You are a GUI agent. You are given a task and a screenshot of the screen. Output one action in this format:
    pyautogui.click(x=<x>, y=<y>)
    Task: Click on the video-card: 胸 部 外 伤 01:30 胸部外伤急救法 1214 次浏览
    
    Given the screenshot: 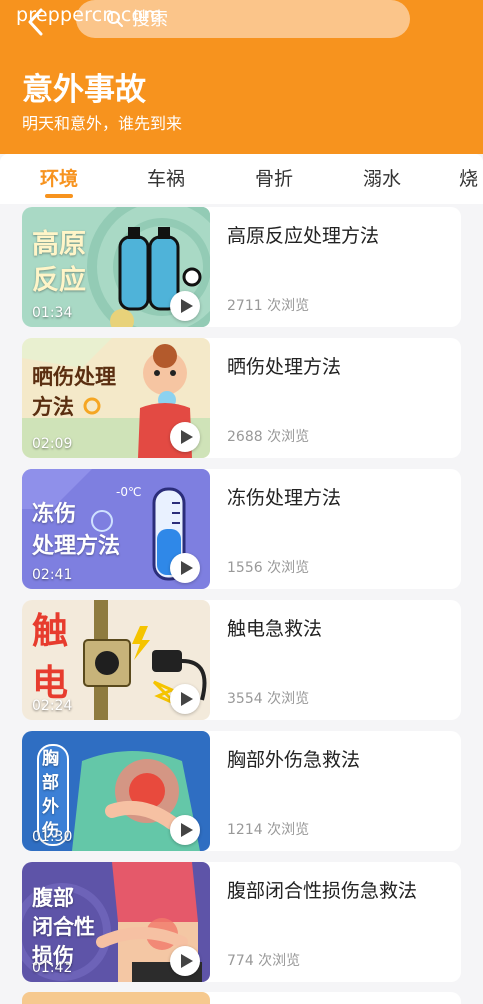 What is the action you would take?
    pyautogui.click(x=241, y=791)
    